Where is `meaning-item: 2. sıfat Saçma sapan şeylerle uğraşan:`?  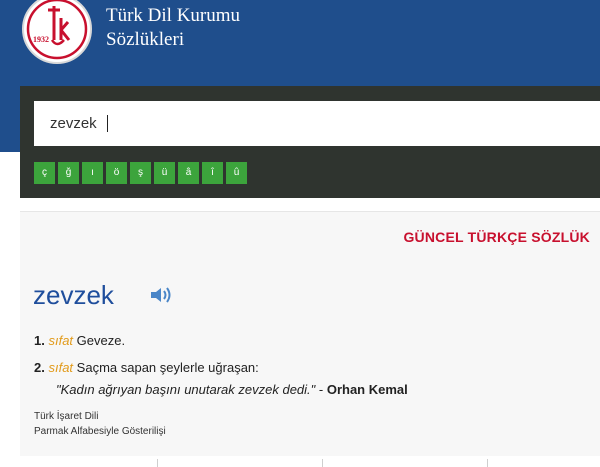
meaning-item: 2. sıfat Saçma sapan şeylerle uğraşan: is located at coordinates (221, 368).